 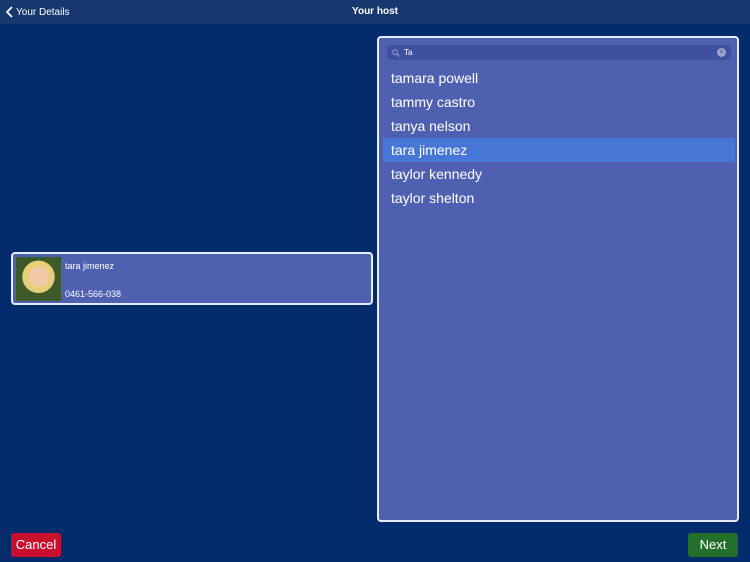 I want to click on selected-host-card: tara jimenez 0461-566-038, so click(x=192, y=278).